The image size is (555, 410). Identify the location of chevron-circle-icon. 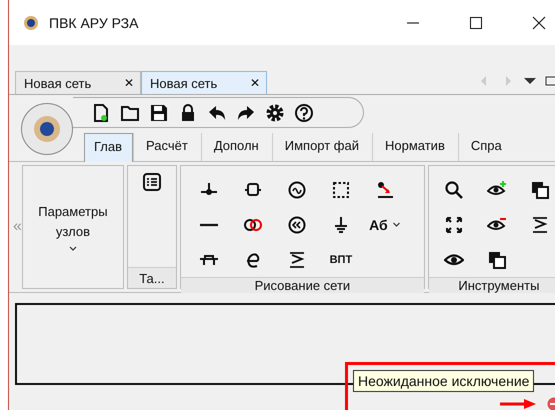
(296, 224).